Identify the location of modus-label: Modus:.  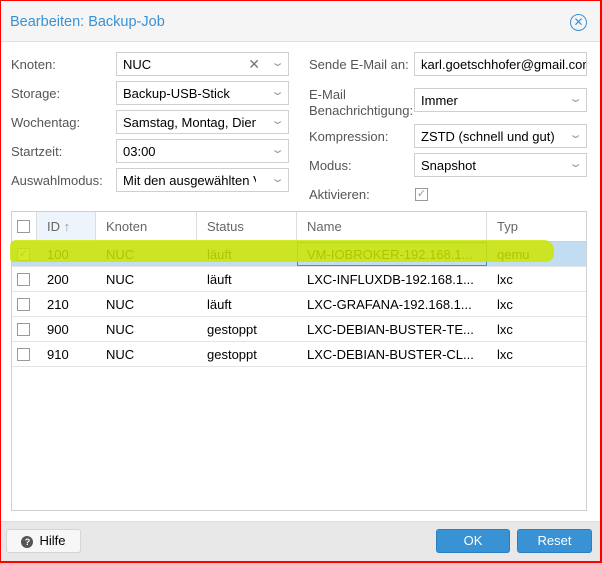
(330, 165).